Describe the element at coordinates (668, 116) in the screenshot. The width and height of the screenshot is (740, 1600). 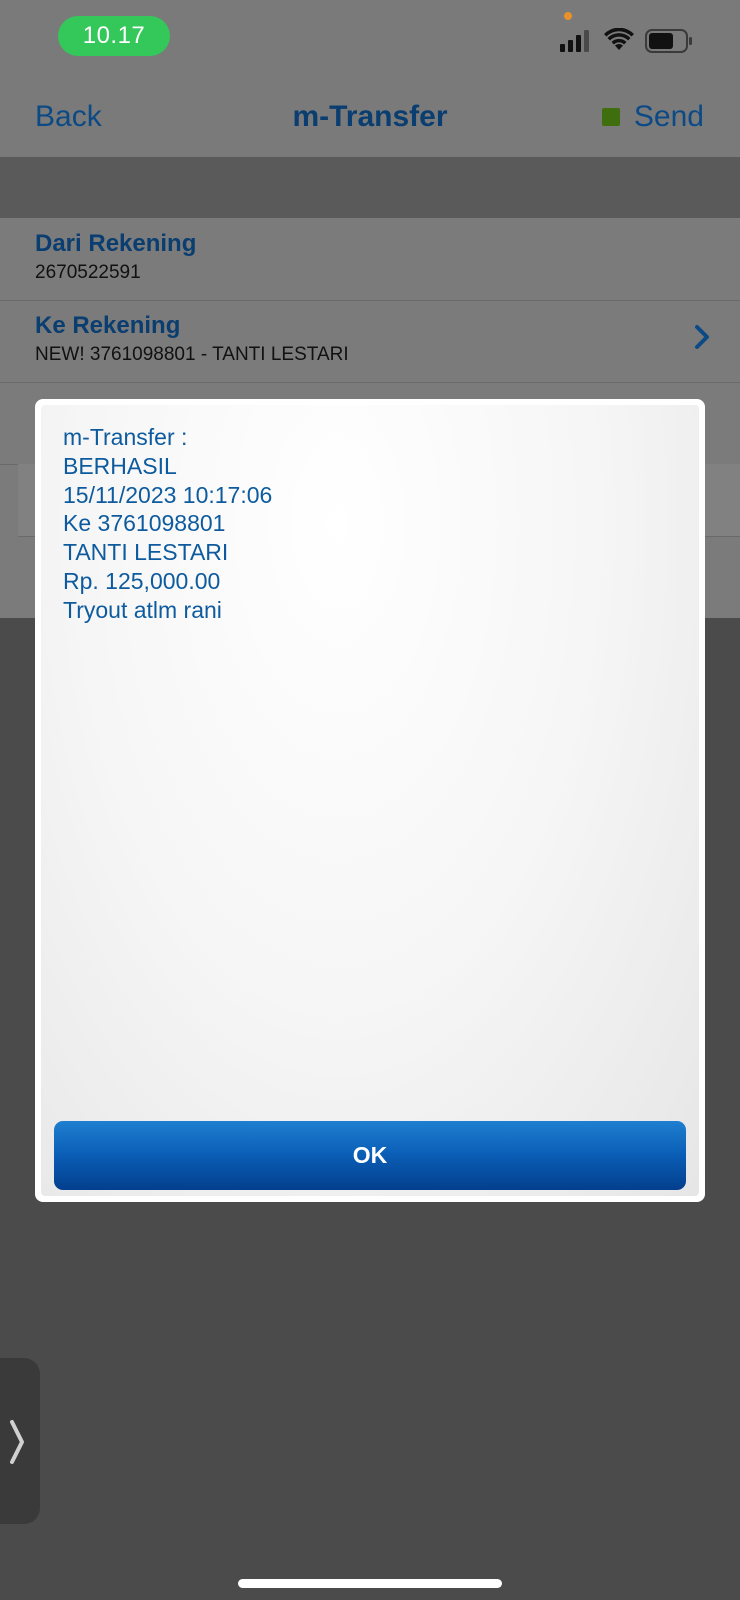
I see `send-label: Send` at that location.